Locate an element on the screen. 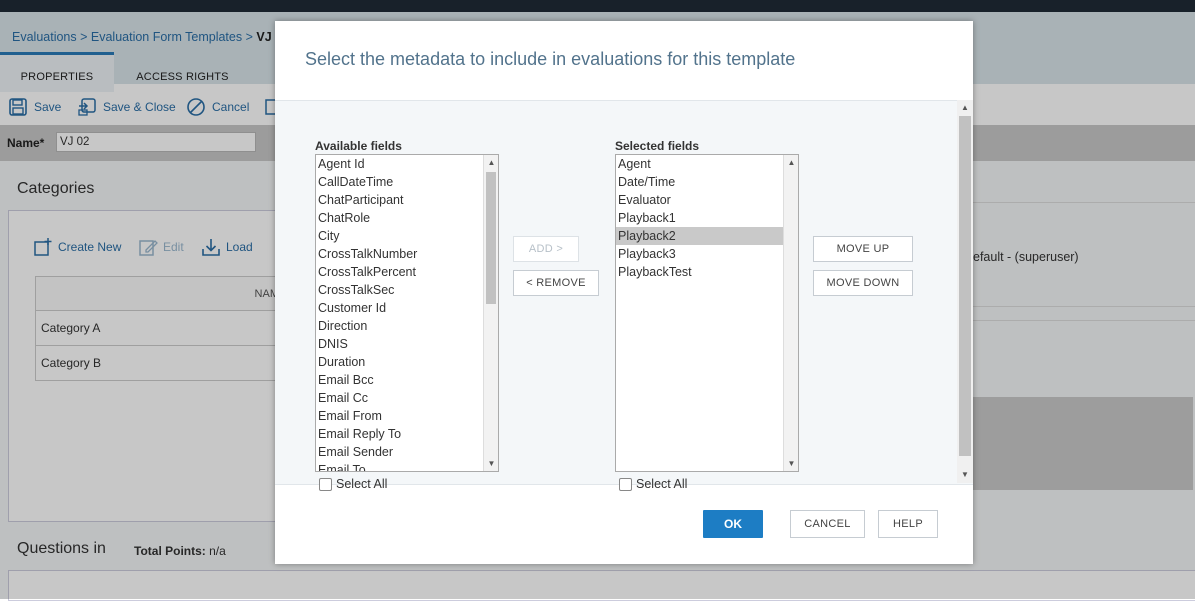 Image resolution: width=1195 pixels, height=601 pixels. list-item: Agent Id is located at coordinates (407, 164).